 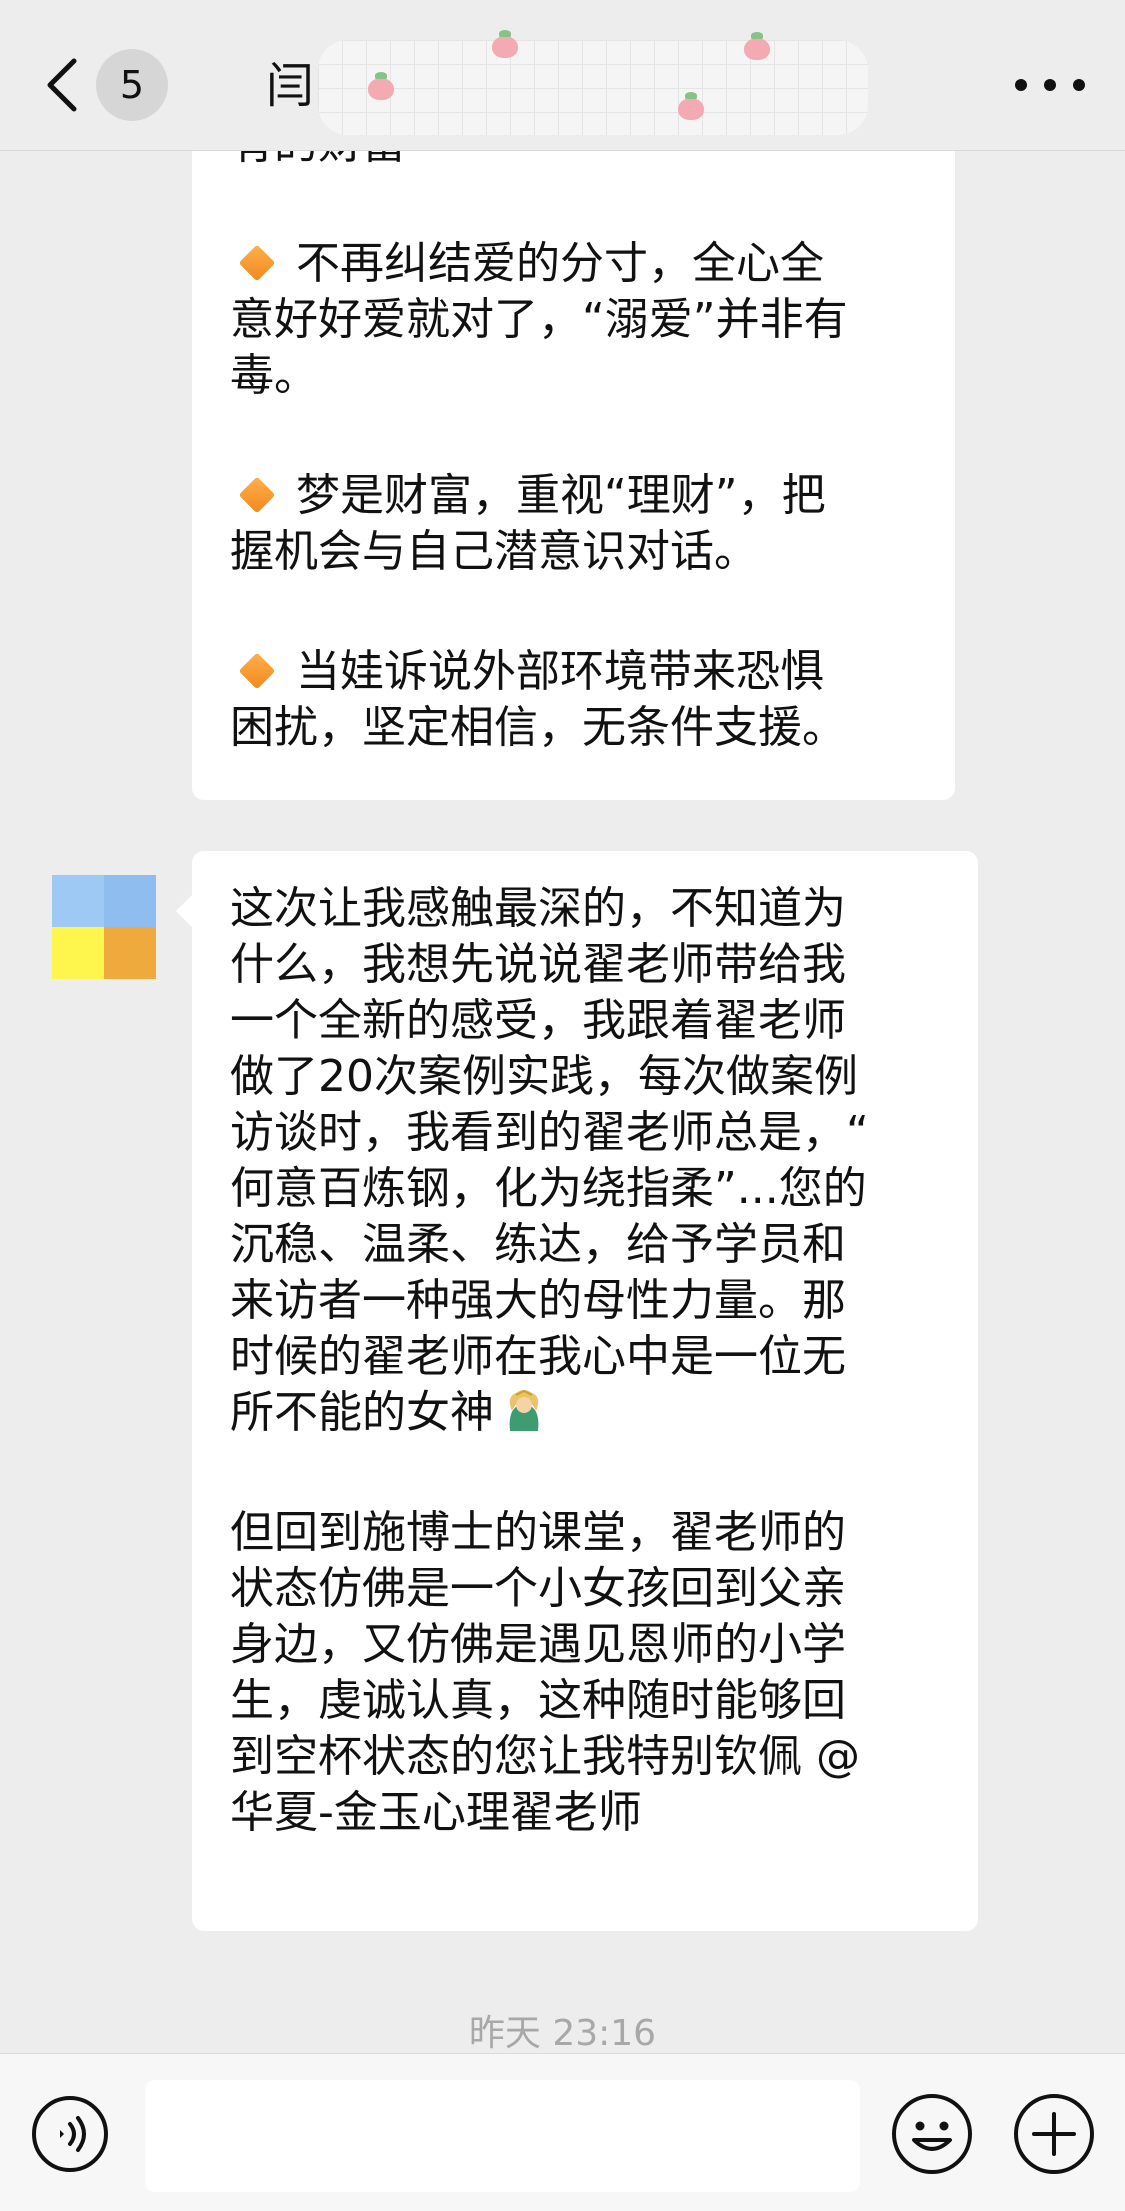 What do you see at coordinates (538, 1588) in the screenshot?
I see `message-line: 状态仿佛是一个小女孩回到父亲` at bounding box center [538, 1588].